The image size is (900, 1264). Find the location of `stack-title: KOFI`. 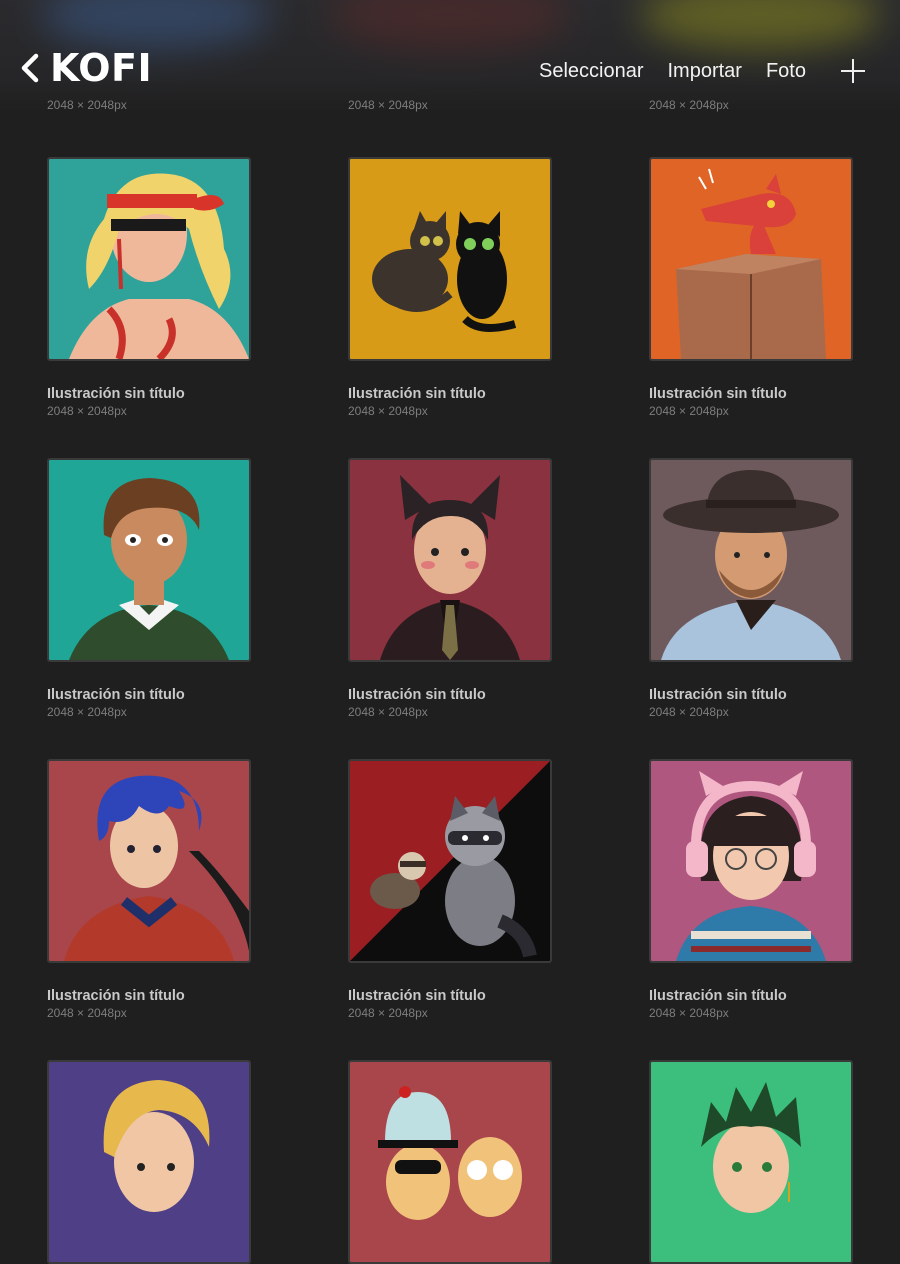

stack-title: KOFI is located at coordinates (101, 68).